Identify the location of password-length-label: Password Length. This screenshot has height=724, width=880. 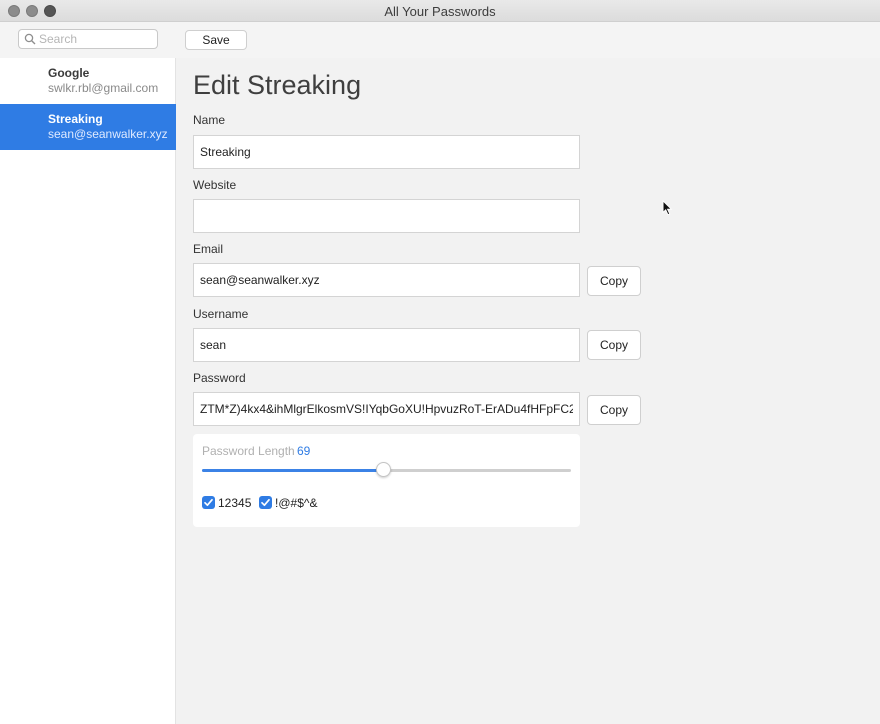
(248, 451).